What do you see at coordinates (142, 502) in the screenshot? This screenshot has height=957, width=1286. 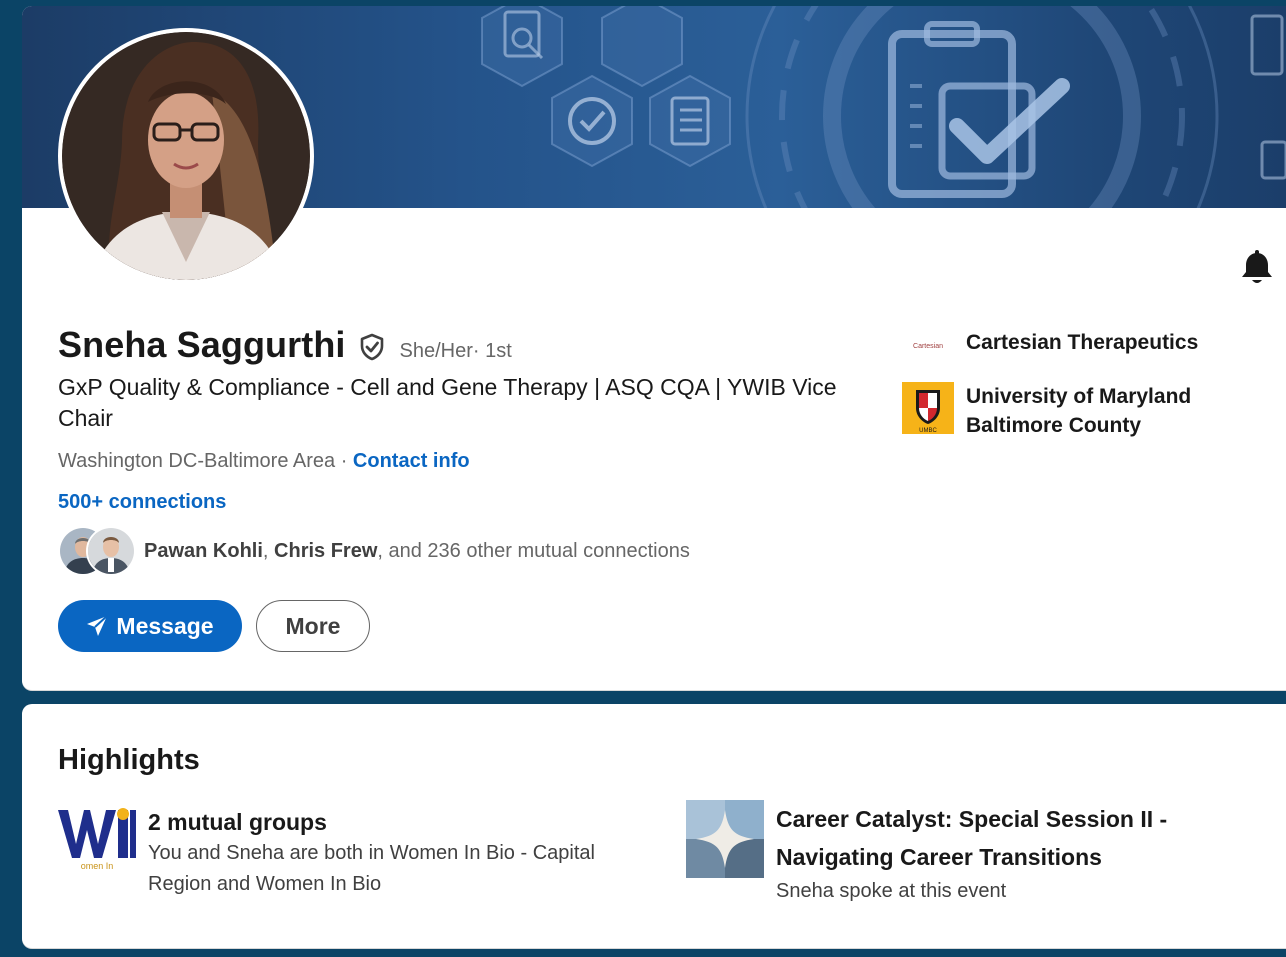 I see `connections-link: 500+ connections` at bounding box center [142, 502].